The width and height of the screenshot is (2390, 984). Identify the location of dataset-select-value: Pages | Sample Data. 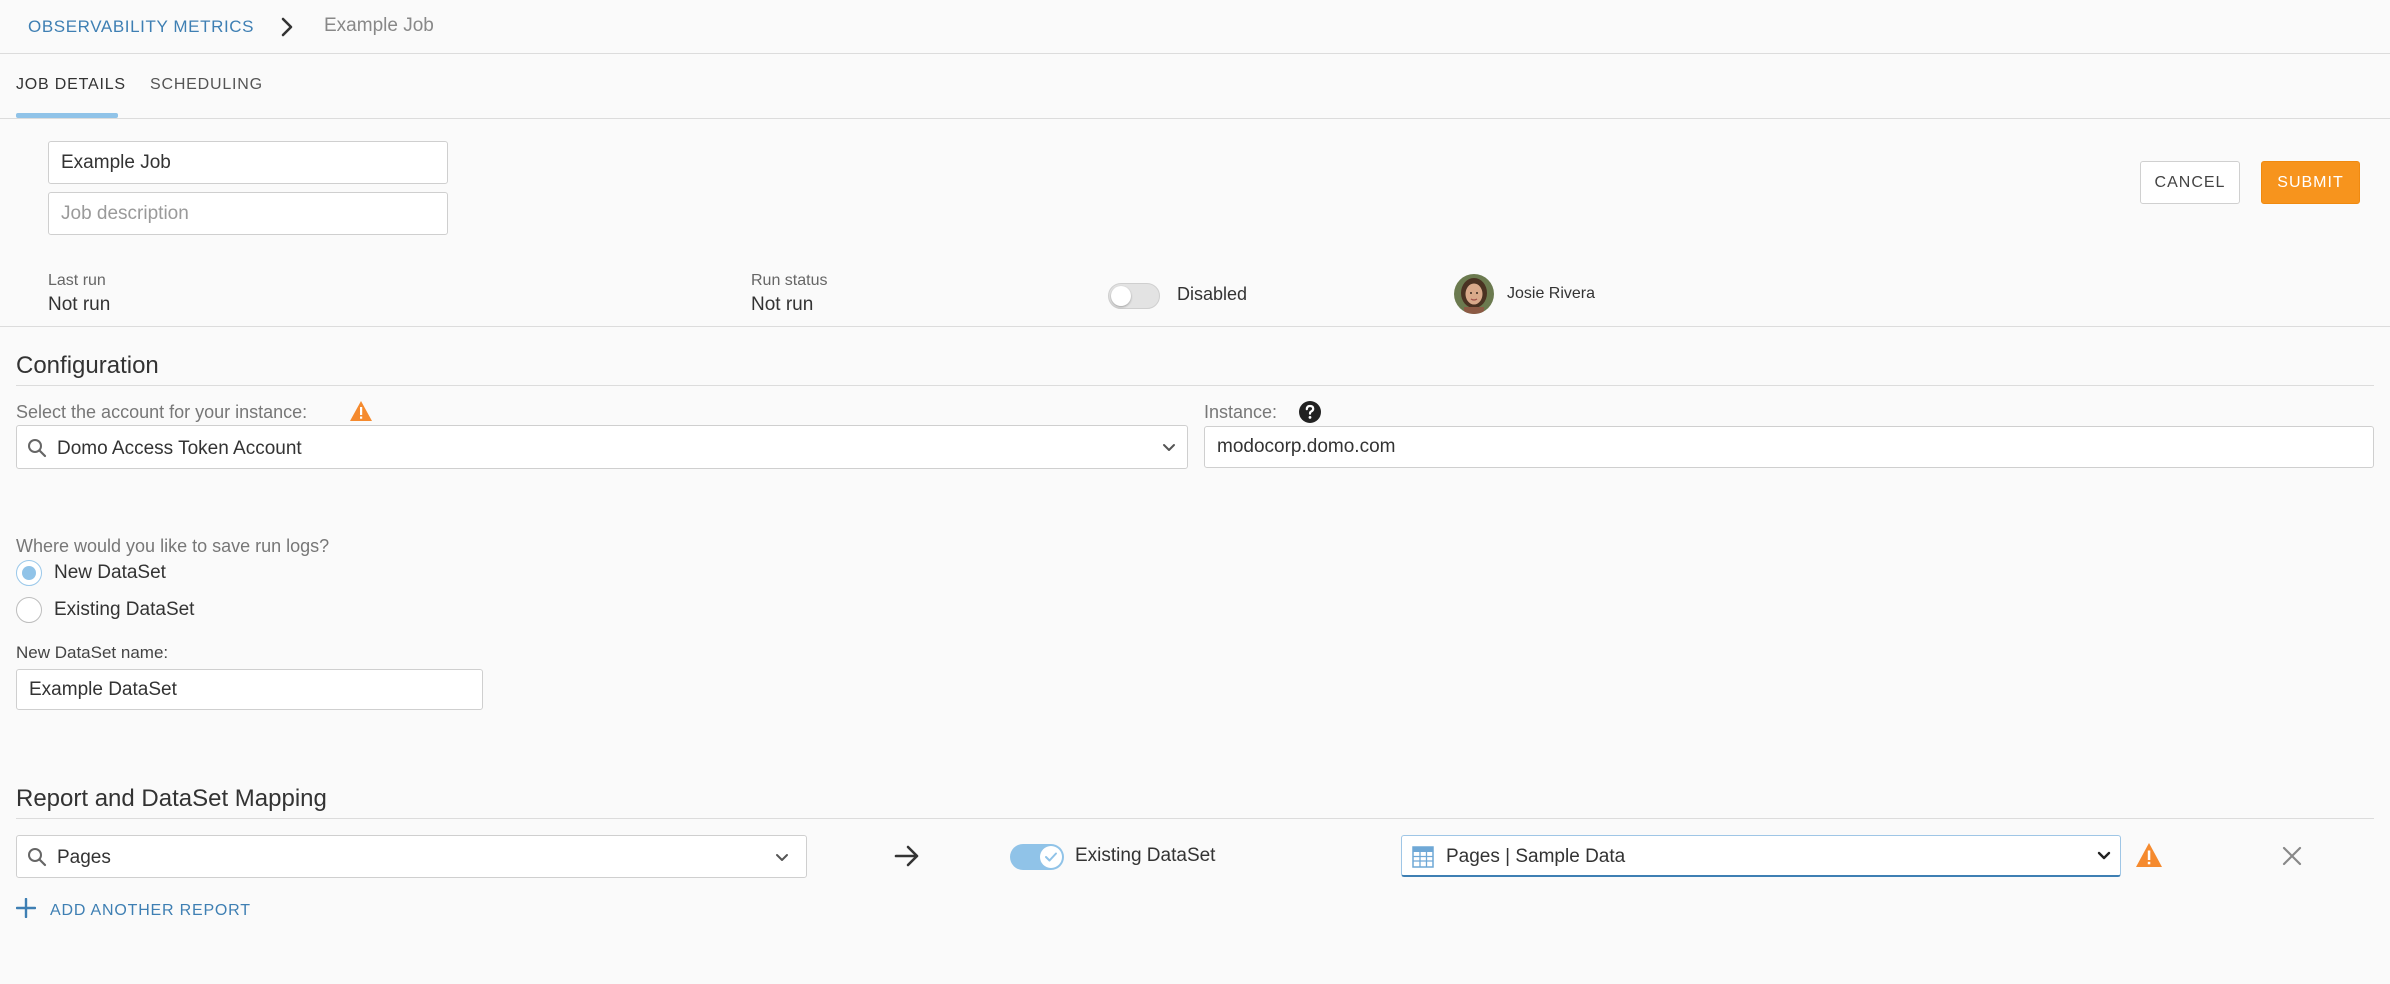
(1536, 856).